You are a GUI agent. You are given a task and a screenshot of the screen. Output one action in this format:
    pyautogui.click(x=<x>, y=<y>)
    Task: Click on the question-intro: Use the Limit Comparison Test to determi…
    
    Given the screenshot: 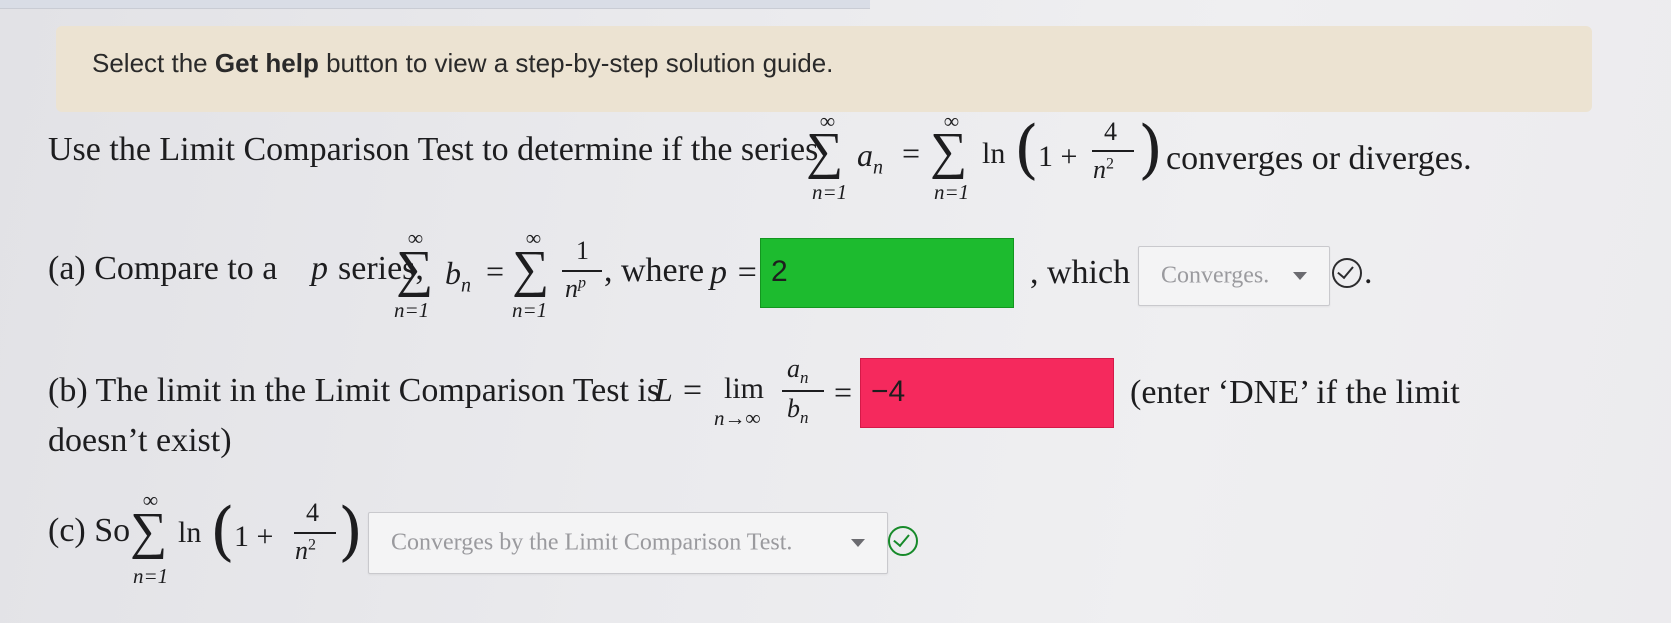 What is the action you would take?
    pyautogui.click(x=433, y=149)
    